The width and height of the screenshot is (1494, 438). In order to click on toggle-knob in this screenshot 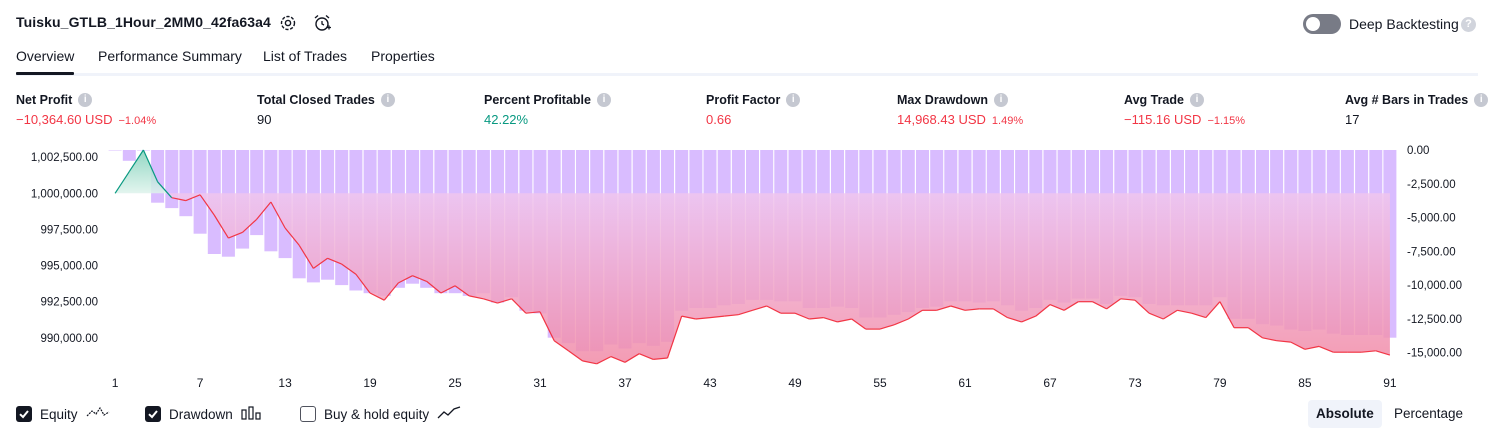, I will do `click(1313, 24)`.